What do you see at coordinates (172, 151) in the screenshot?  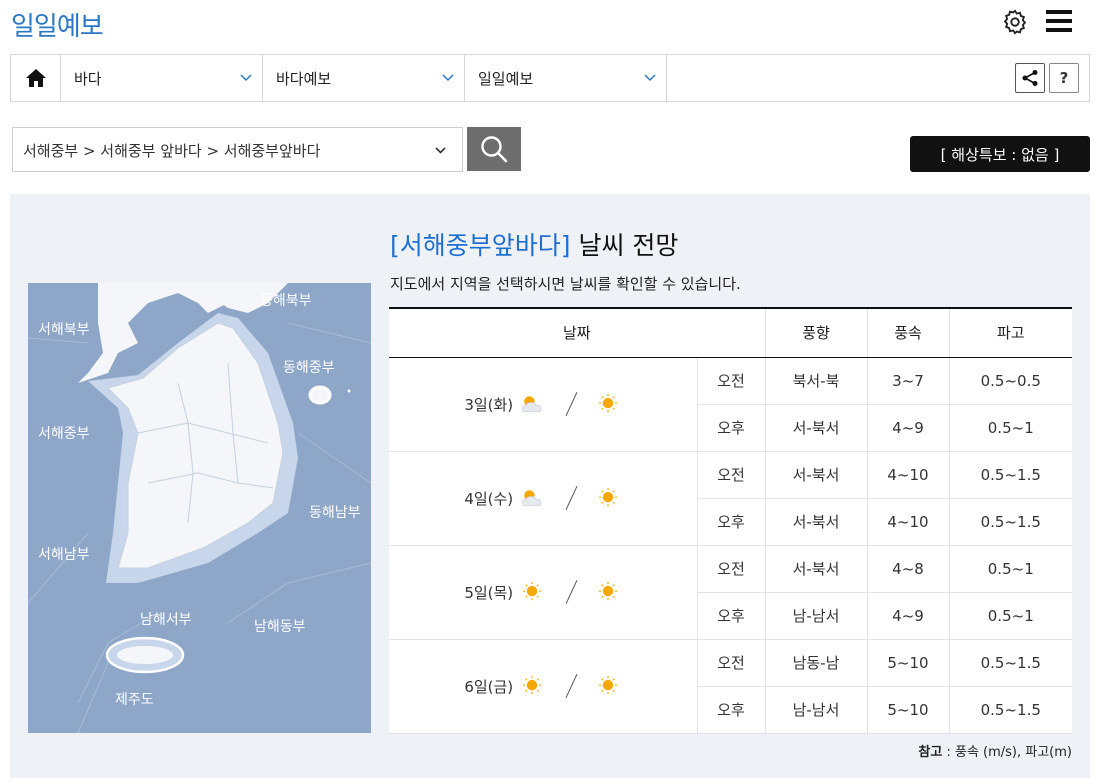 I see `region-select-value: 서해중부 > 서해중부 앞바다 > 서해중부앞바다` at bounding box center [172, 151].